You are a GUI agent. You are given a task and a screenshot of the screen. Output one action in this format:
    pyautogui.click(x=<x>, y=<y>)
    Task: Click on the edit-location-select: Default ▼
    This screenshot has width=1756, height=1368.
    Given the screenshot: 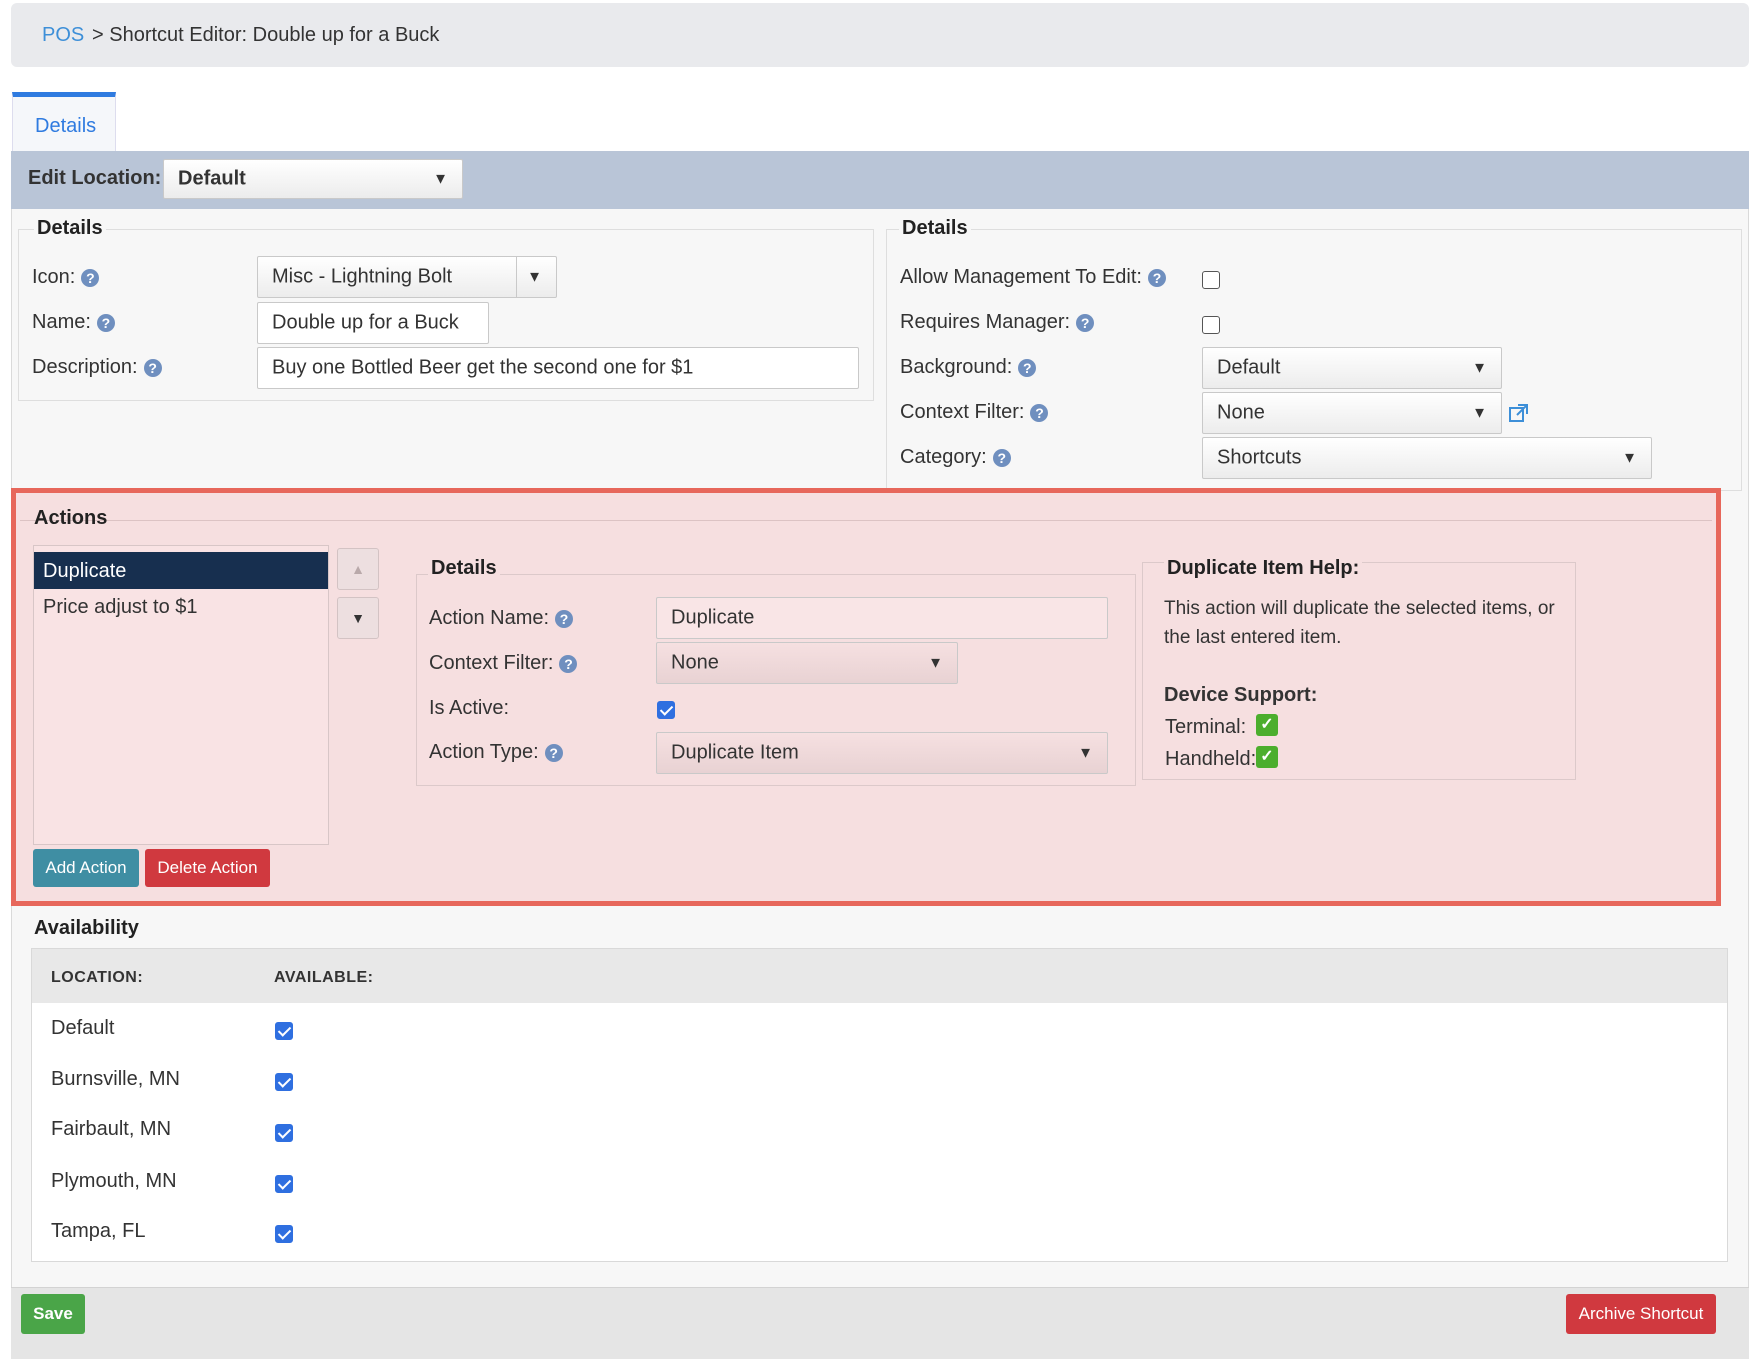 What is the action you would take?
    pyautogui.click(x=313, y=179)
    